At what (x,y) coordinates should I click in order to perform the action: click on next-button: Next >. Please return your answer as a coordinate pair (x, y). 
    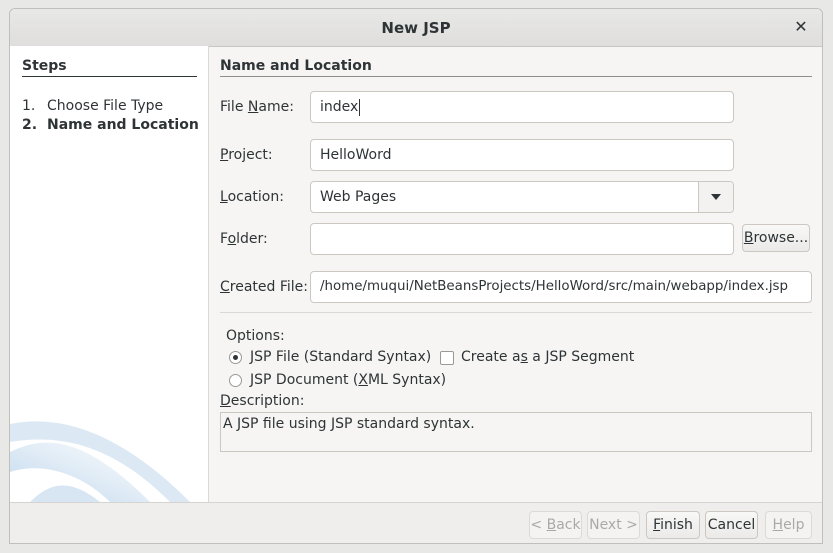
    Looking at the image, I should click on (613, 525).